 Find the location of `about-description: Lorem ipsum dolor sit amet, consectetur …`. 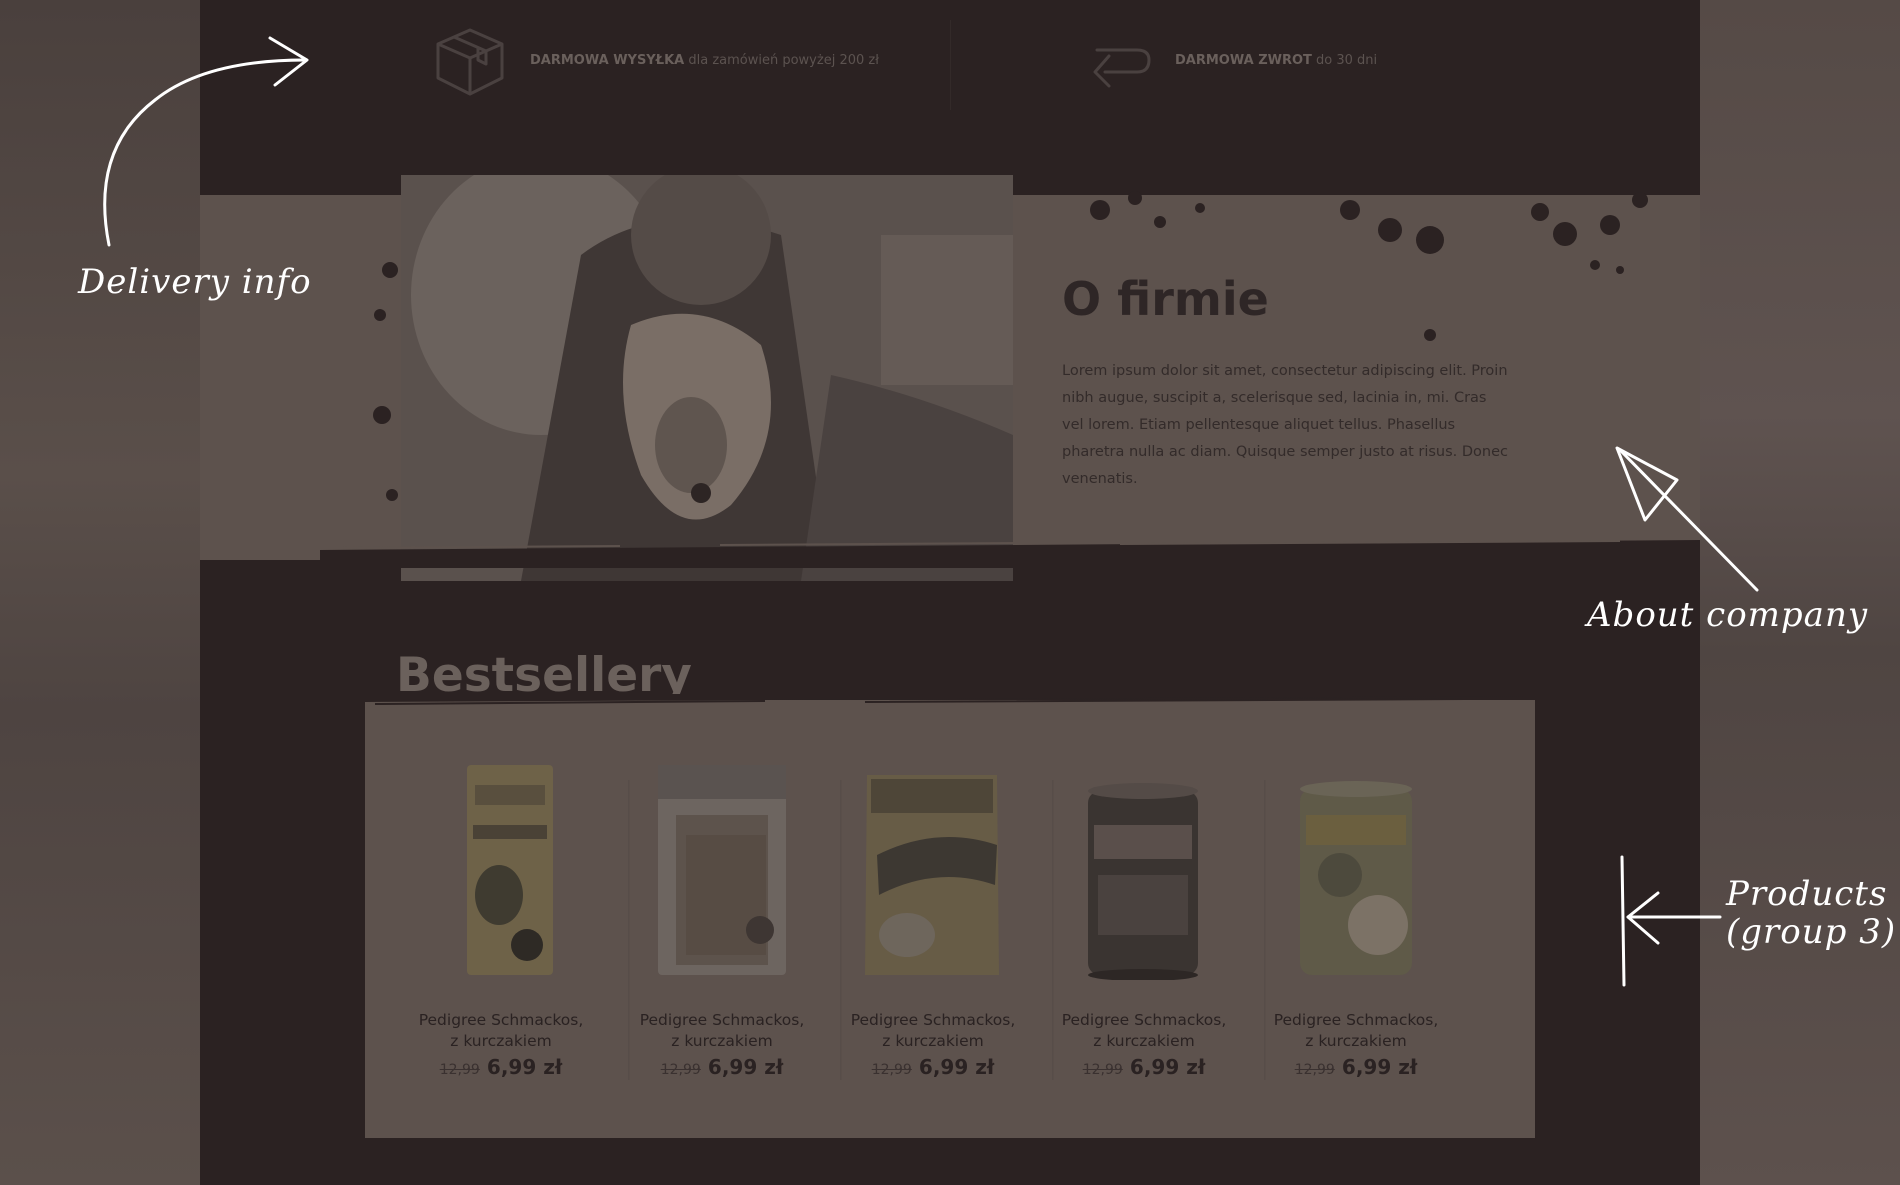

about-description: Lorem ipsum dolor sit amet, consectetur … is located at coordinates (1285, 425).